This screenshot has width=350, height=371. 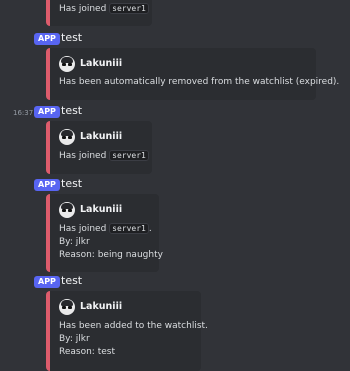 What do you see at coordinates (99, 147) in the screenshot?
I see `embed-card: Lakuniii Has joined server1` at bounding box center [99, 147].